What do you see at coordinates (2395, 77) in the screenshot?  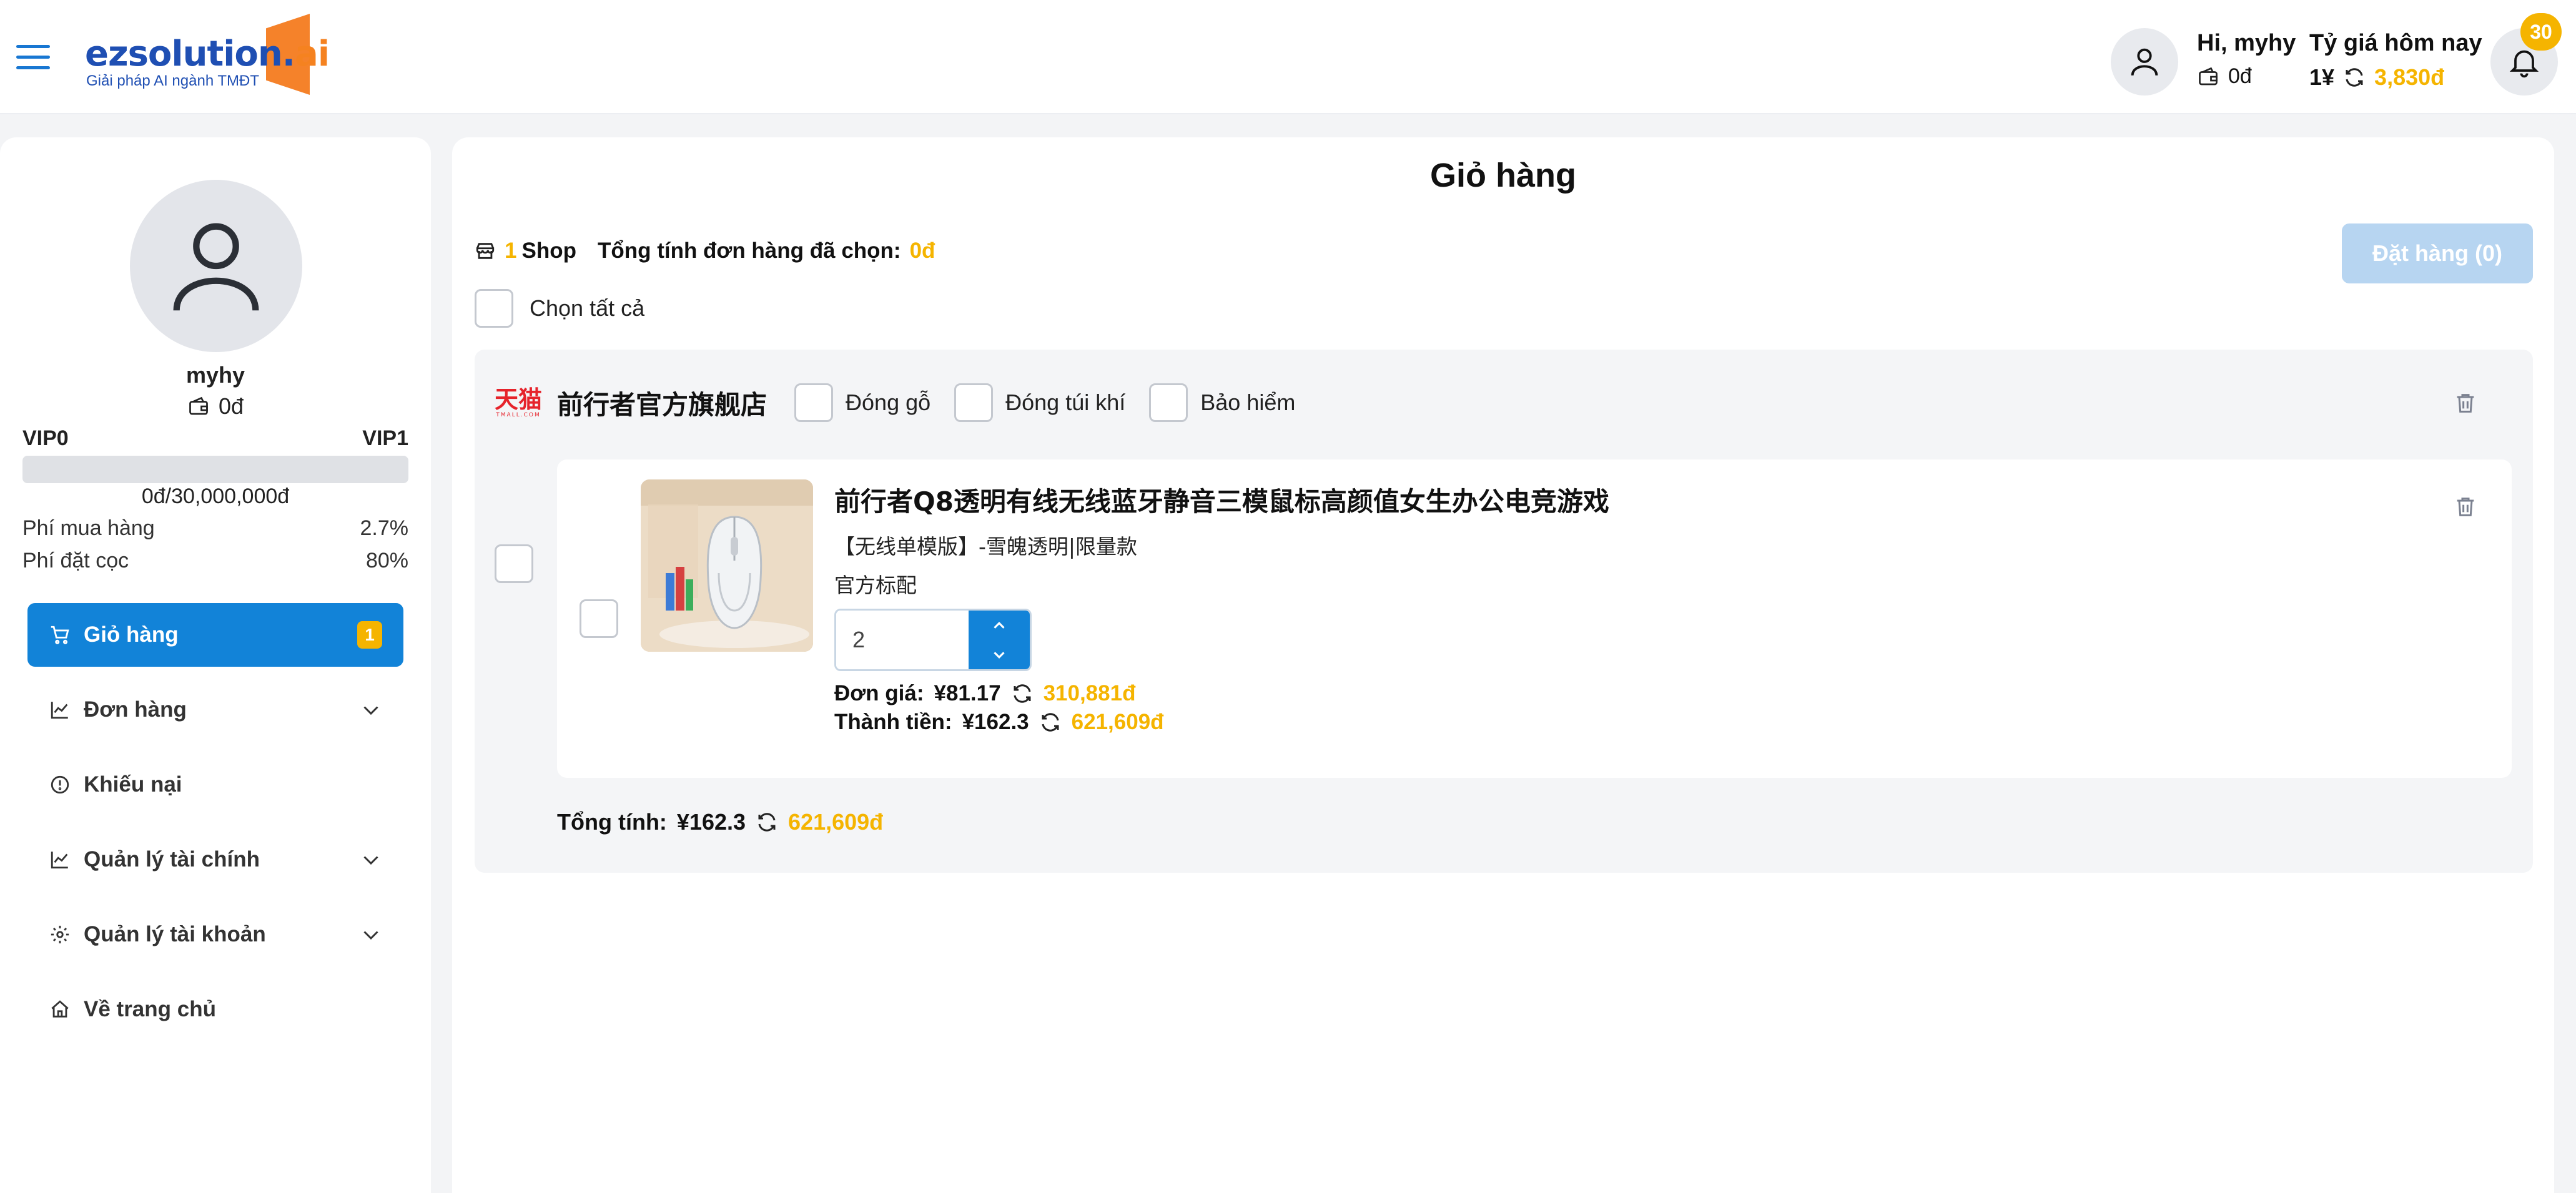 I see `exchange-rate-value: 1¥ 3,830đ` at bounding box center [2395, 77].